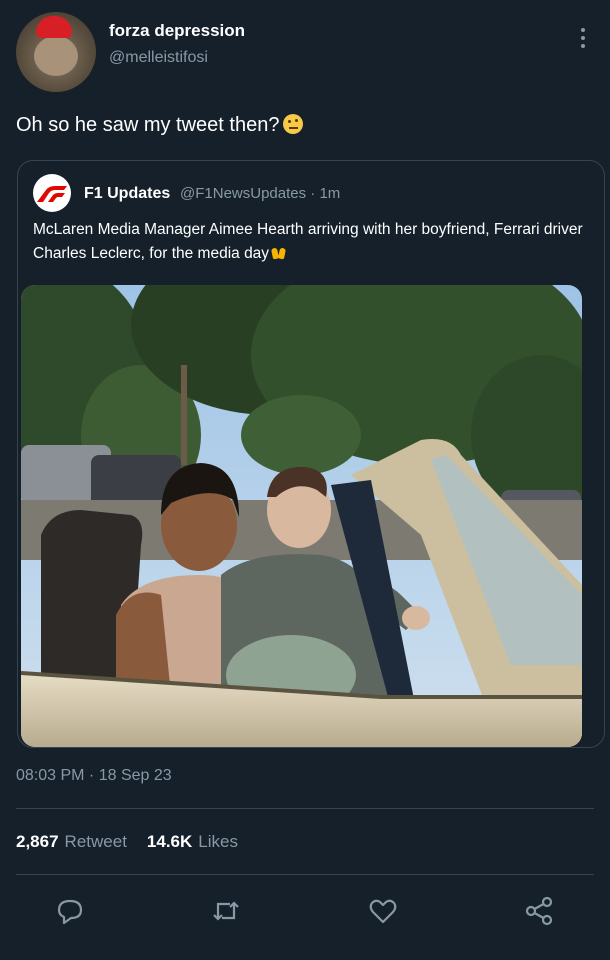 The image size is (610, 960). Describe the element at coordinates (158, 58) in the screenshot. I see `user-handle: @melleistifosi` at that location.